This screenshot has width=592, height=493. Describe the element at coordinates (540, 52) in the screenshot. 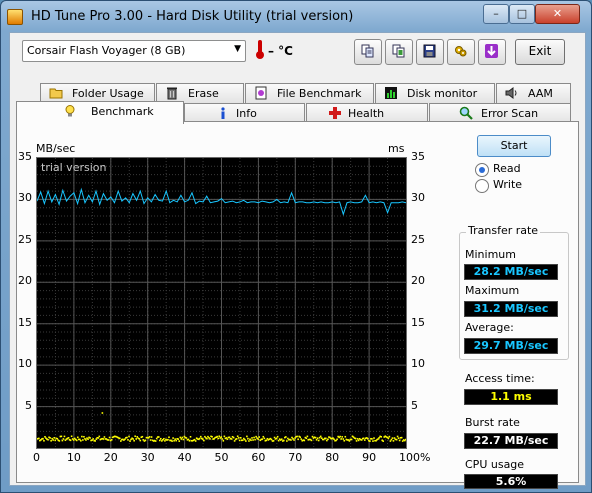

I see `exit-button: Exit` at that location.